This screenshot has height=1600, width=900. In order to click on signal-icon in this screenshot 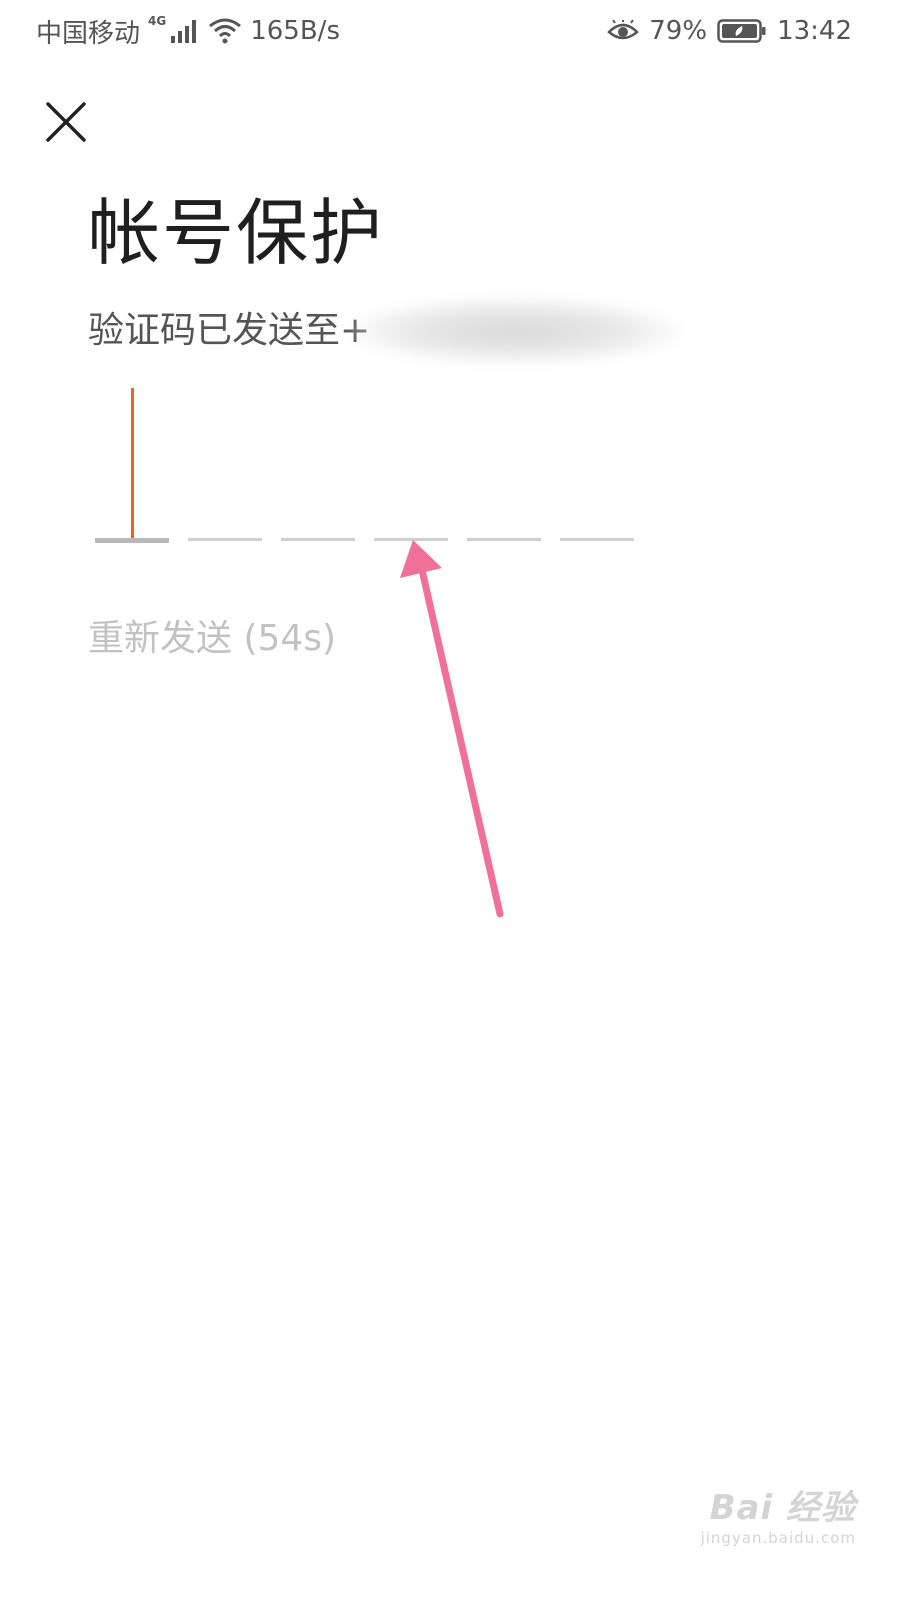, I will do `click(185, 31)`.